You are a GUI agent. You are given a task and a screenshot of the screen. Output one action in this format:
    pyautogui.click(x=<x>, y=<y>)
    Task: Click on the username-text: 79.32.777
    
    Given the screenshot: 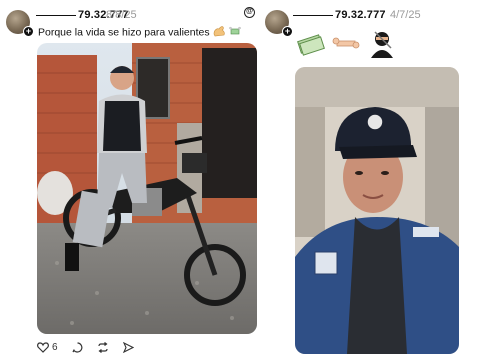 What is the action you would take?
    pyautogui.click(x=360, y=15)
    